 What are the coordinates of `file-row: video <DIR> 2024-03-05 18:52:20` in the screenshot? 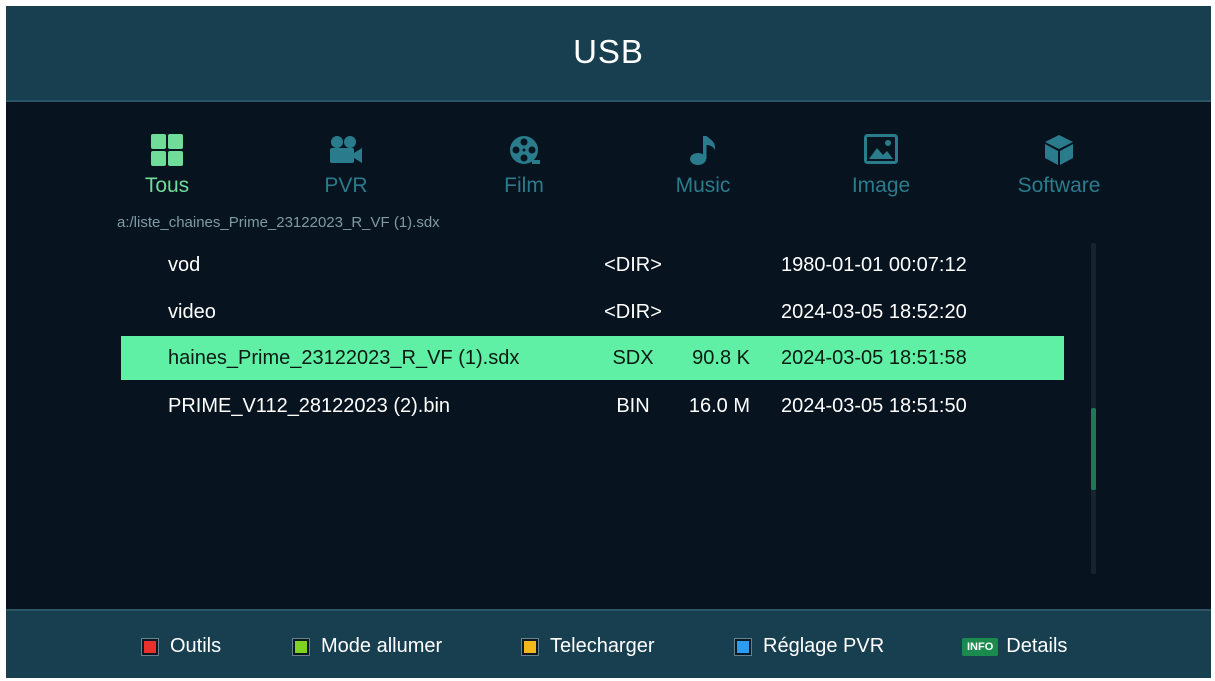 It's located at (592, 312).